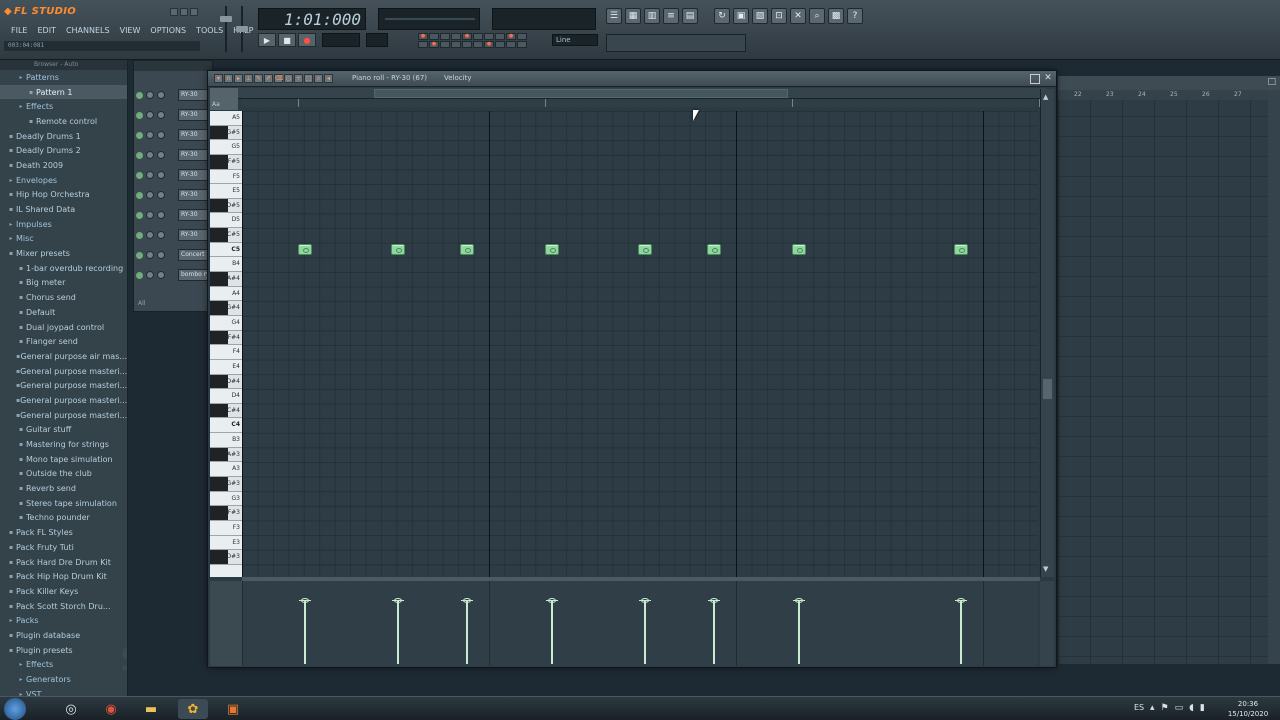  What do you see at coordinates (298, 78) in the screenshot?
I see `slice-icon: ÷` at bounding box center [298, 78].